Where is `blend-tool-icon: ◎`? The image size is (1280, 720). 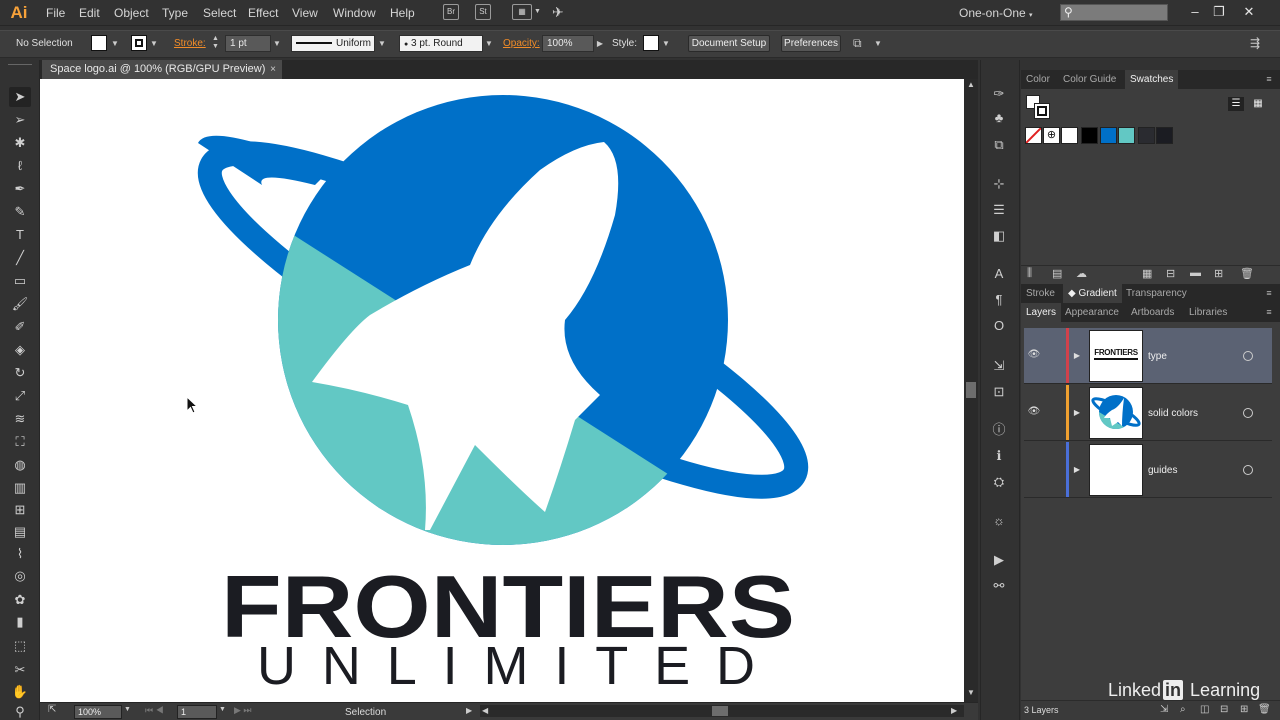 blend-tool-icon: ◎ is located at coordinates (20, 576).